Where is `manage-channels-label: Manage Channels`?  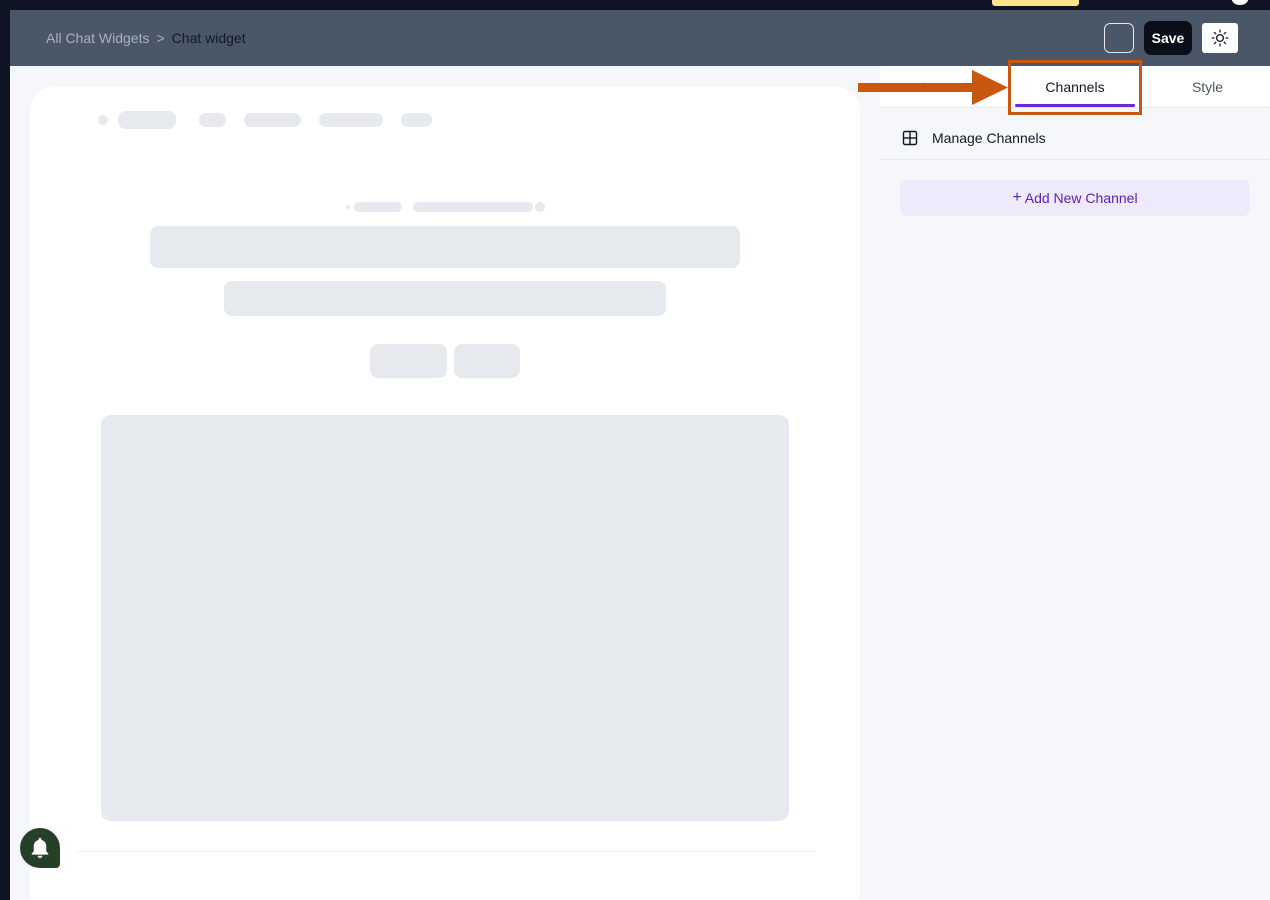 manage-channels-label: Manage Channels is located at coordinates (989, 137).